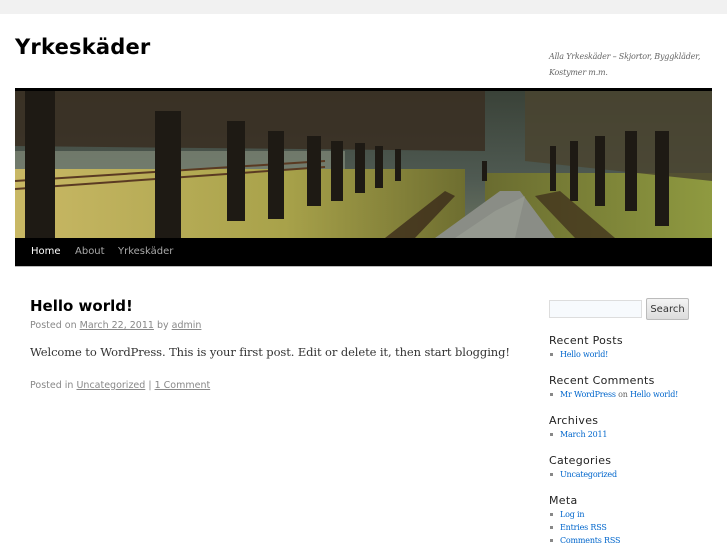 This screenshot has height=547, width=727. What do you see at coordinates (145, 251) in the screenshot?
I see `nav-item-yrkeskladers: Yrkeskäder` at bounding box center [145, 251].